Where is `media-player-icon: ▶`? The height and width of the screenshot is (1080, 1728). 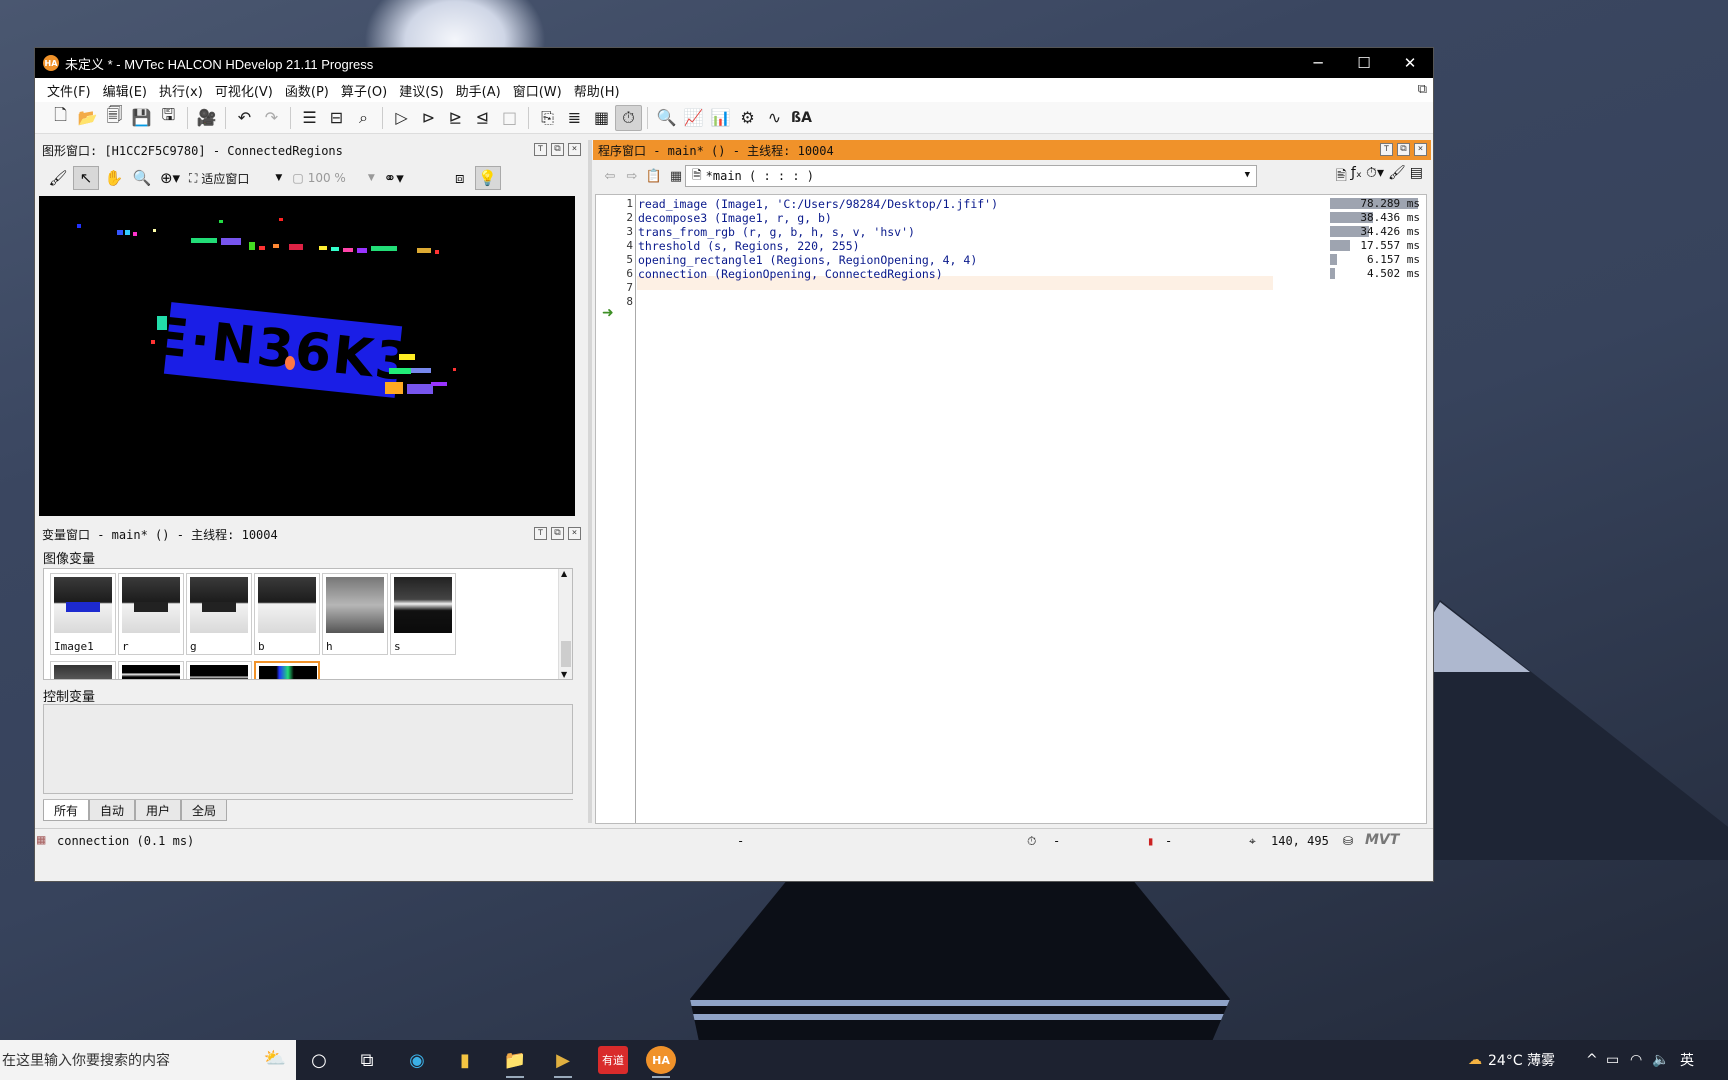 media-player-icon: ▶ is located at coordinates (563, 1062).